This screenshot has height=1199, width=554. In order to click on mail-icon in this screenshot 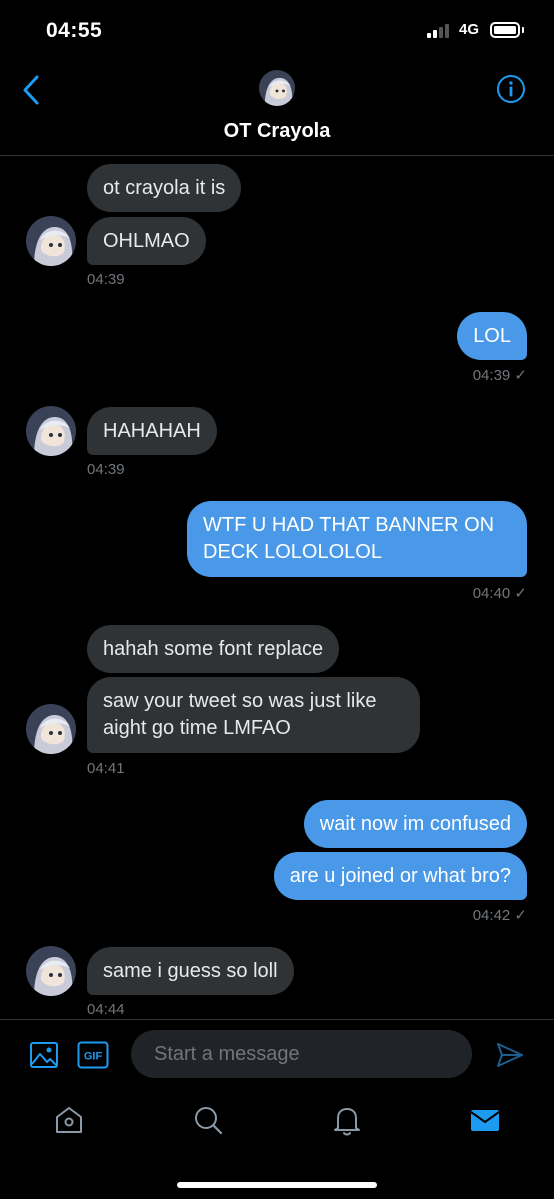, I will do `click(485, 1120)`.